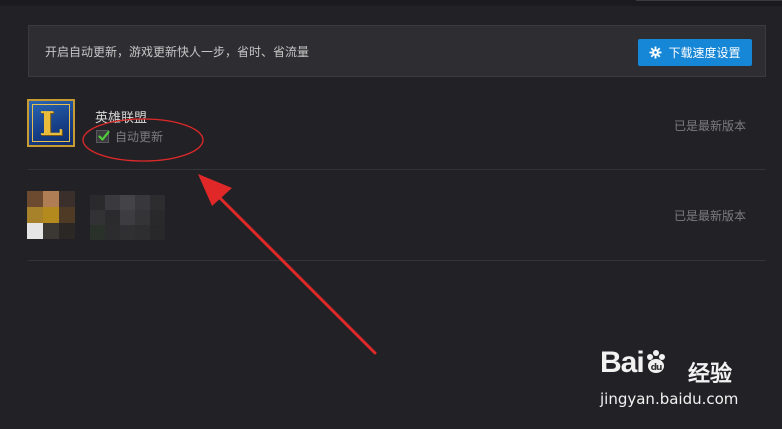  Describe the element at coordinates (397, 51) in the screenshot. I see `auto-update-banner: 开启自动更新，游戏更新快人一步，省时、省流量 下载速度设置` at that location.